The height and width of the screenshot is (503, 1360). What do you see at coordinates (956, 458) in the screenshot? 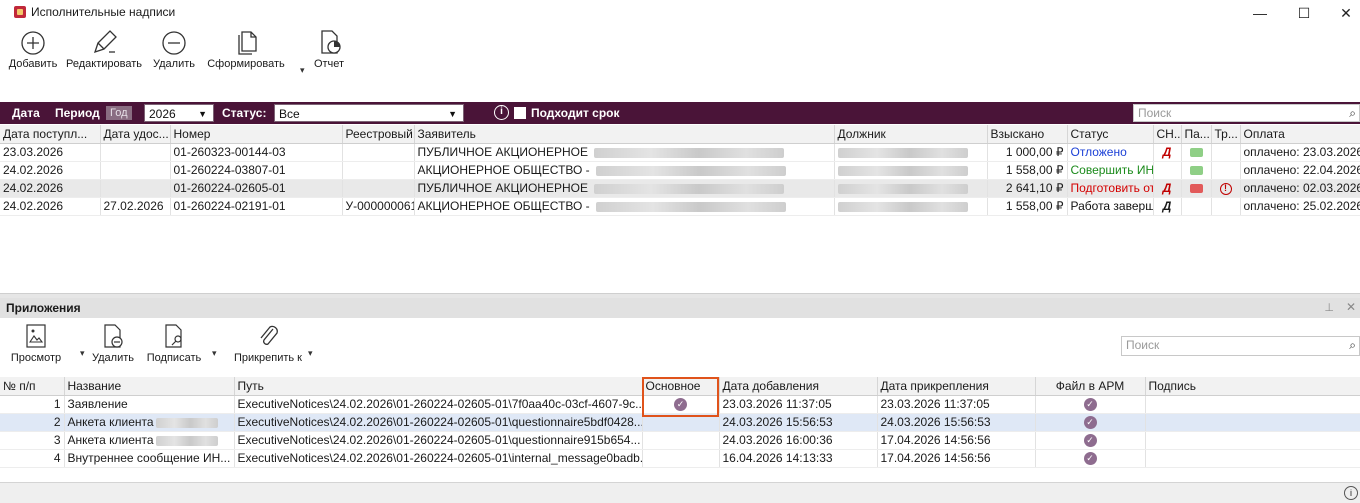
I see `attached-date-cell: 17.04.2026 14:56:56` at bounding box center [956, 458].